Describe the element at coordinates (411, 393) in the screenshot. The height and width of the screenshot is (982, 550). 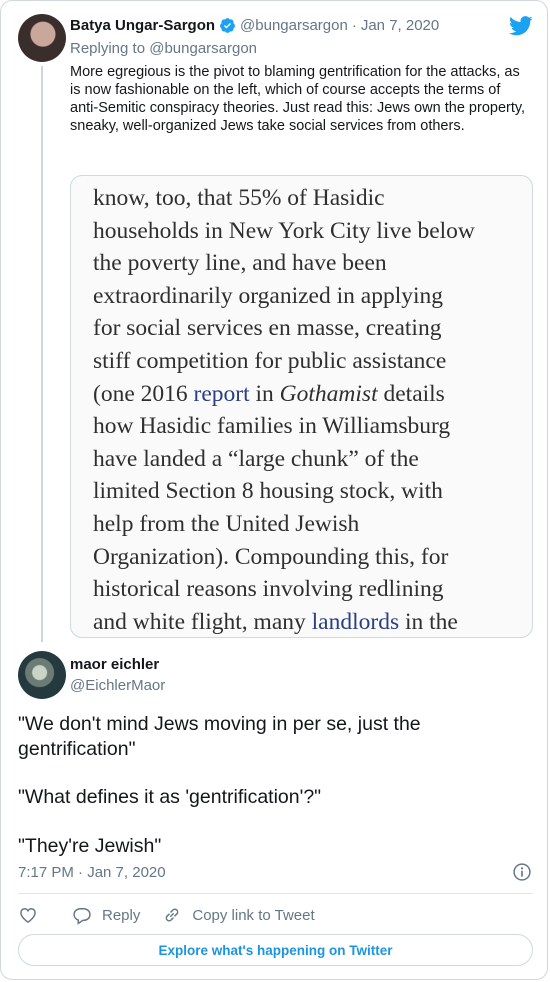
I see `image-line: details` at that location.